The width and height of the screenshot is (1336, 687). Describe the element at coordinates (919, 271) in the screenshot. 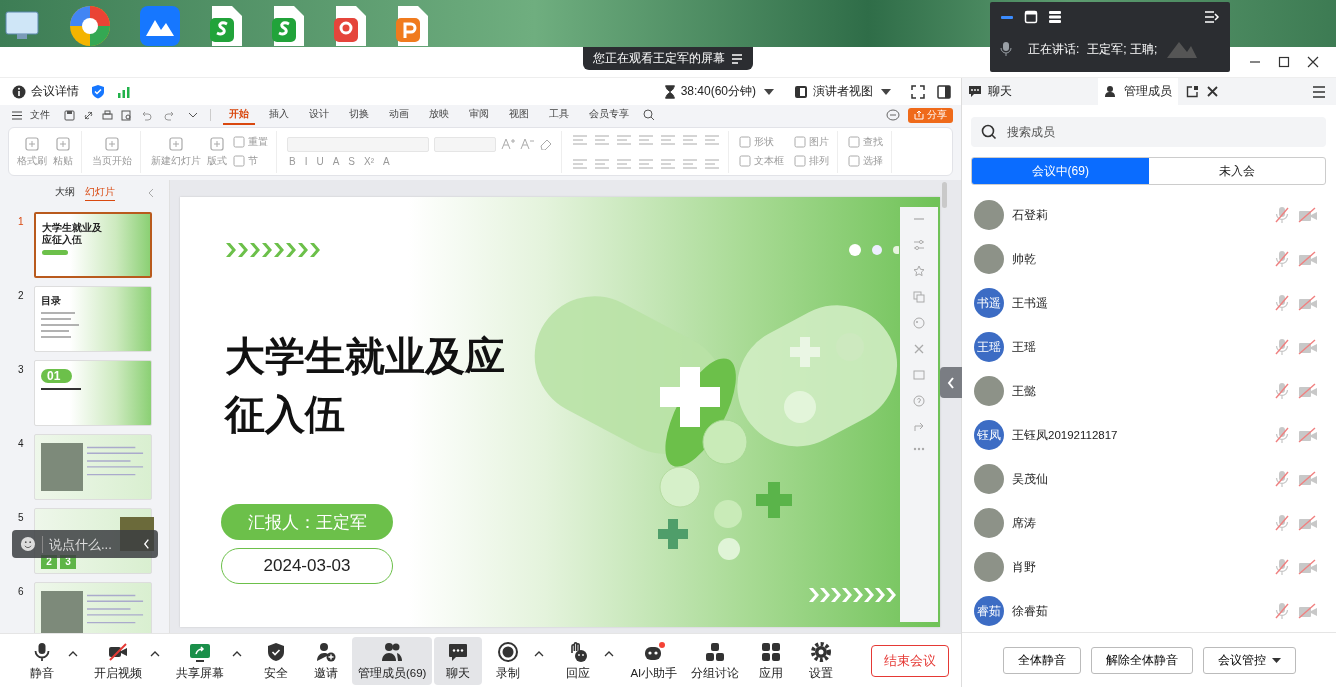

I see `star-icon` at that location.